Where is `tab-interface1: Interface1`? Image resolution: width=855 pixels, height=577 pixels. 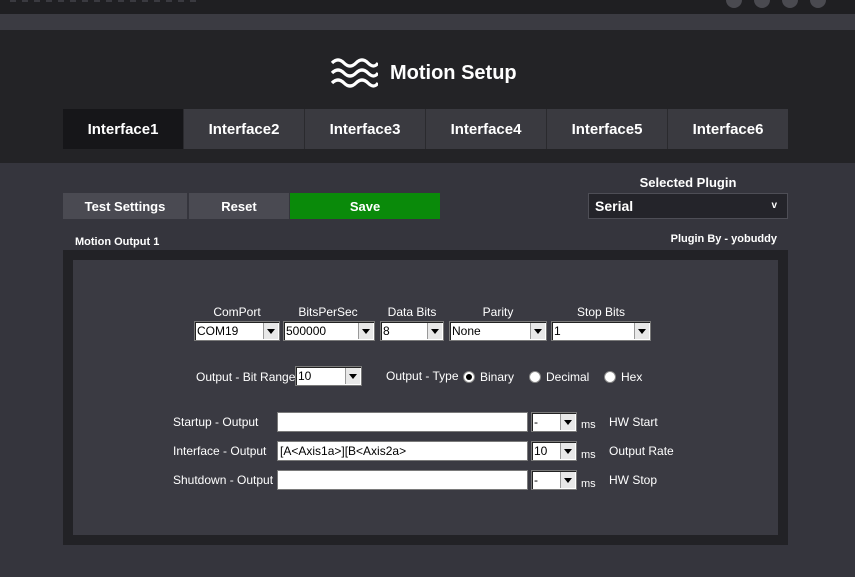
tab-interface1: Interface1 is located at coordinates (123, 129).